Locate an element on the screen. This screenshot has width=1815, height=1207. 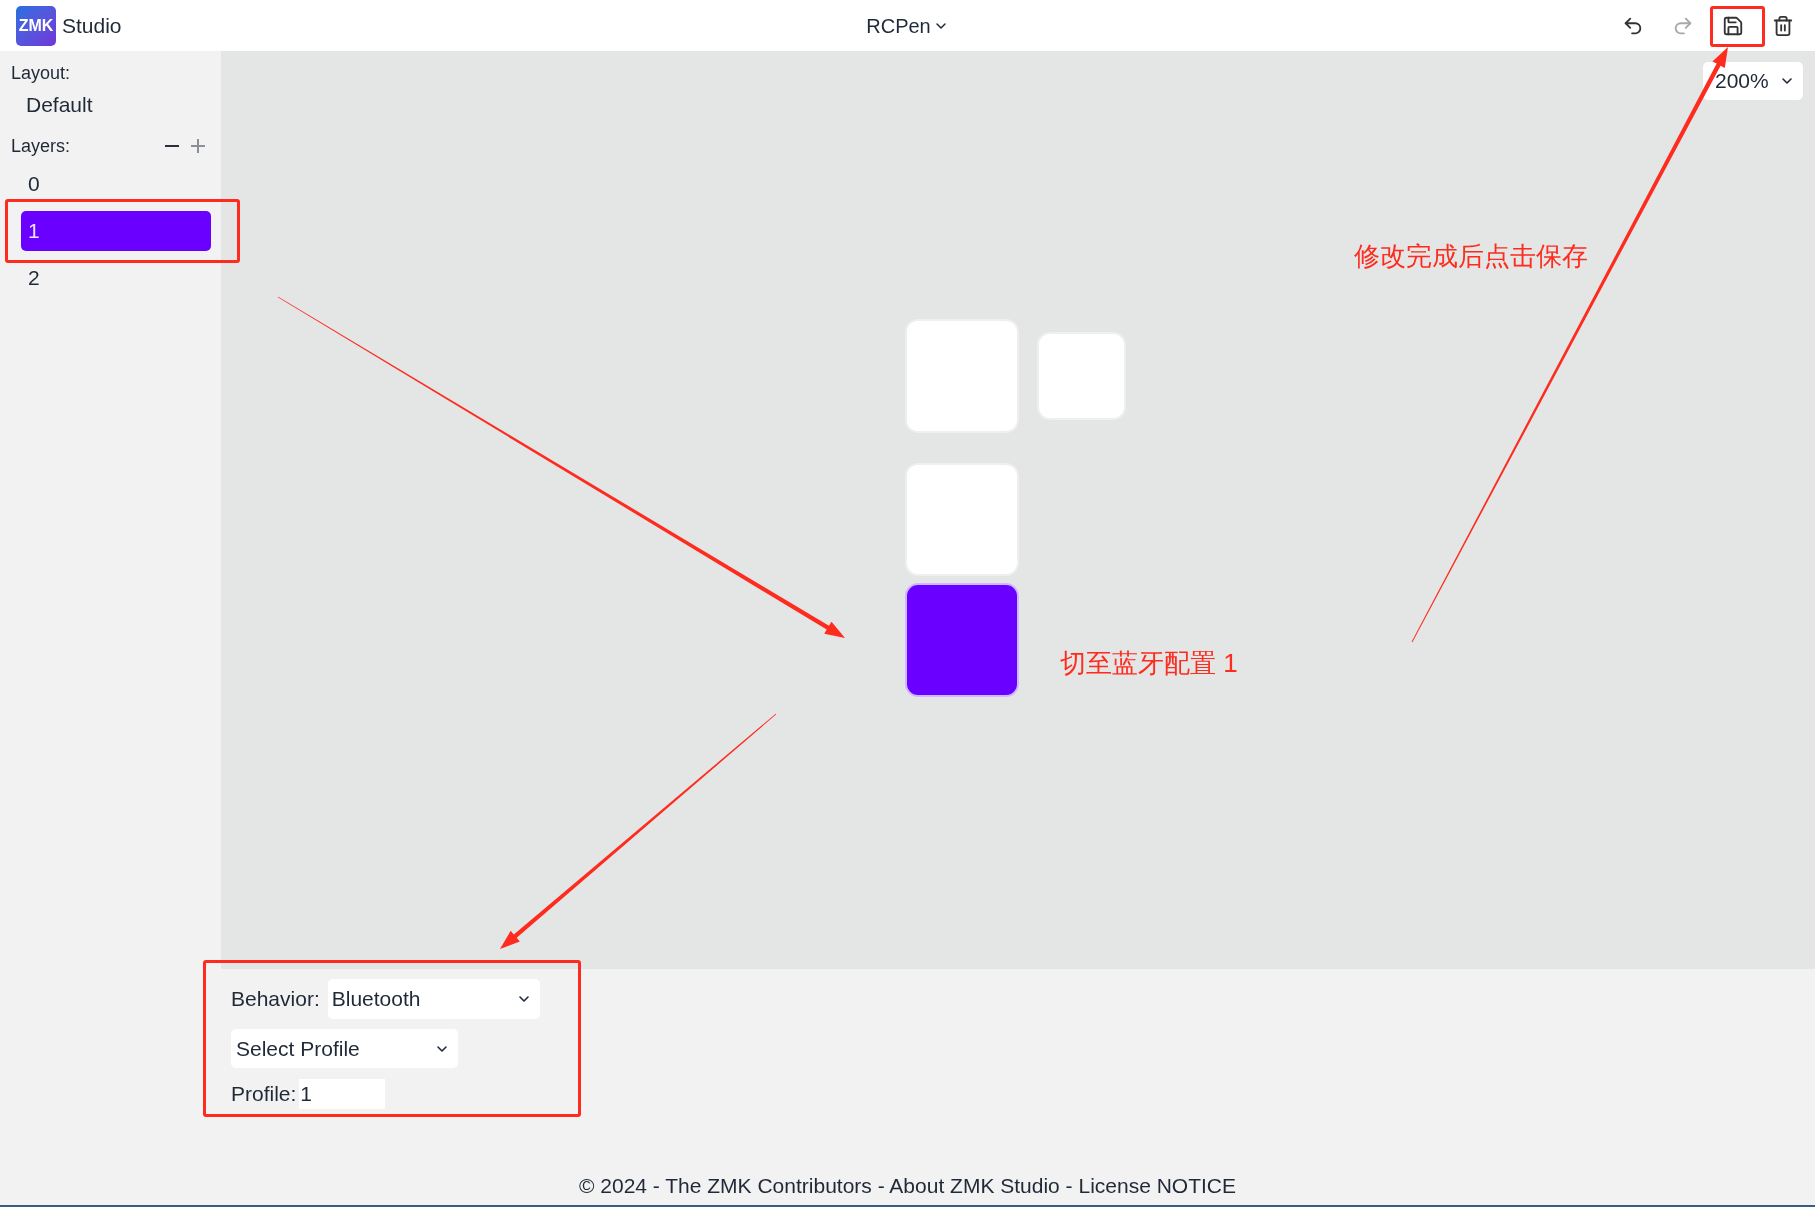
plus-icon is located at coordinates (198, 146).